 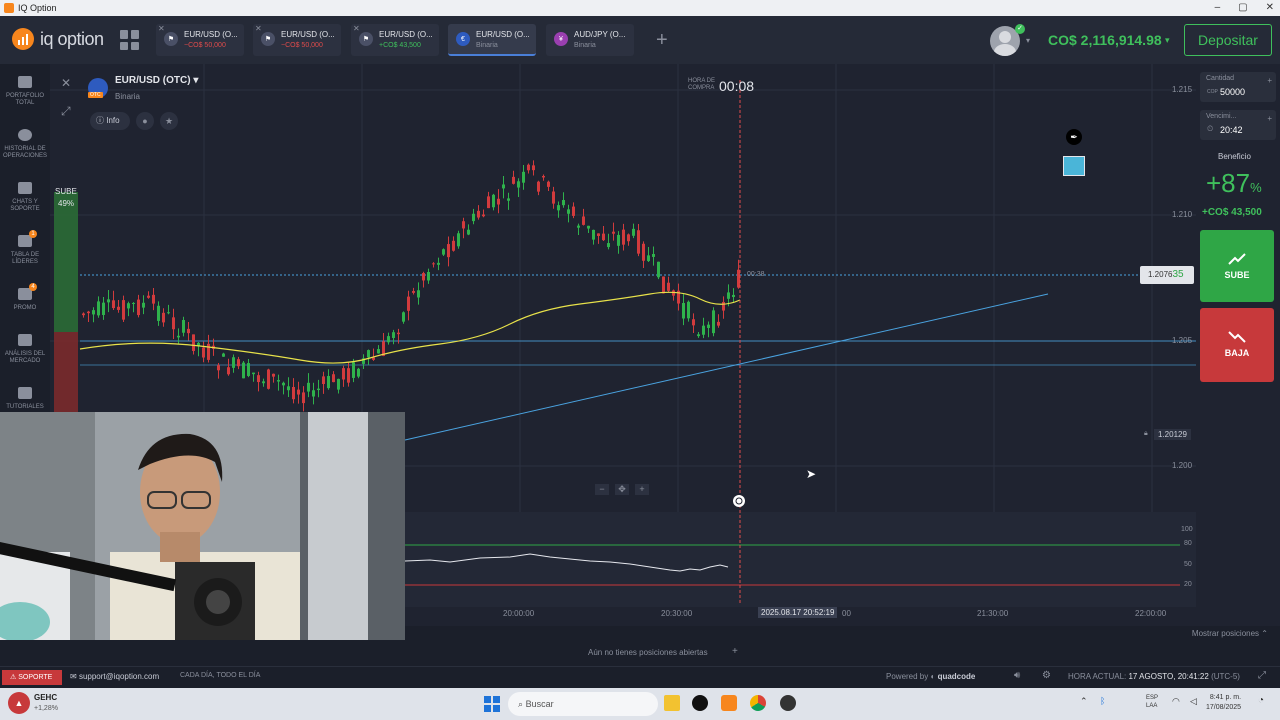 What do you see at coordinates (1262, 675) in the screenshot?
I see `fullscreen-toggle-icon: ⤢` at bounding box center [1262, 675].